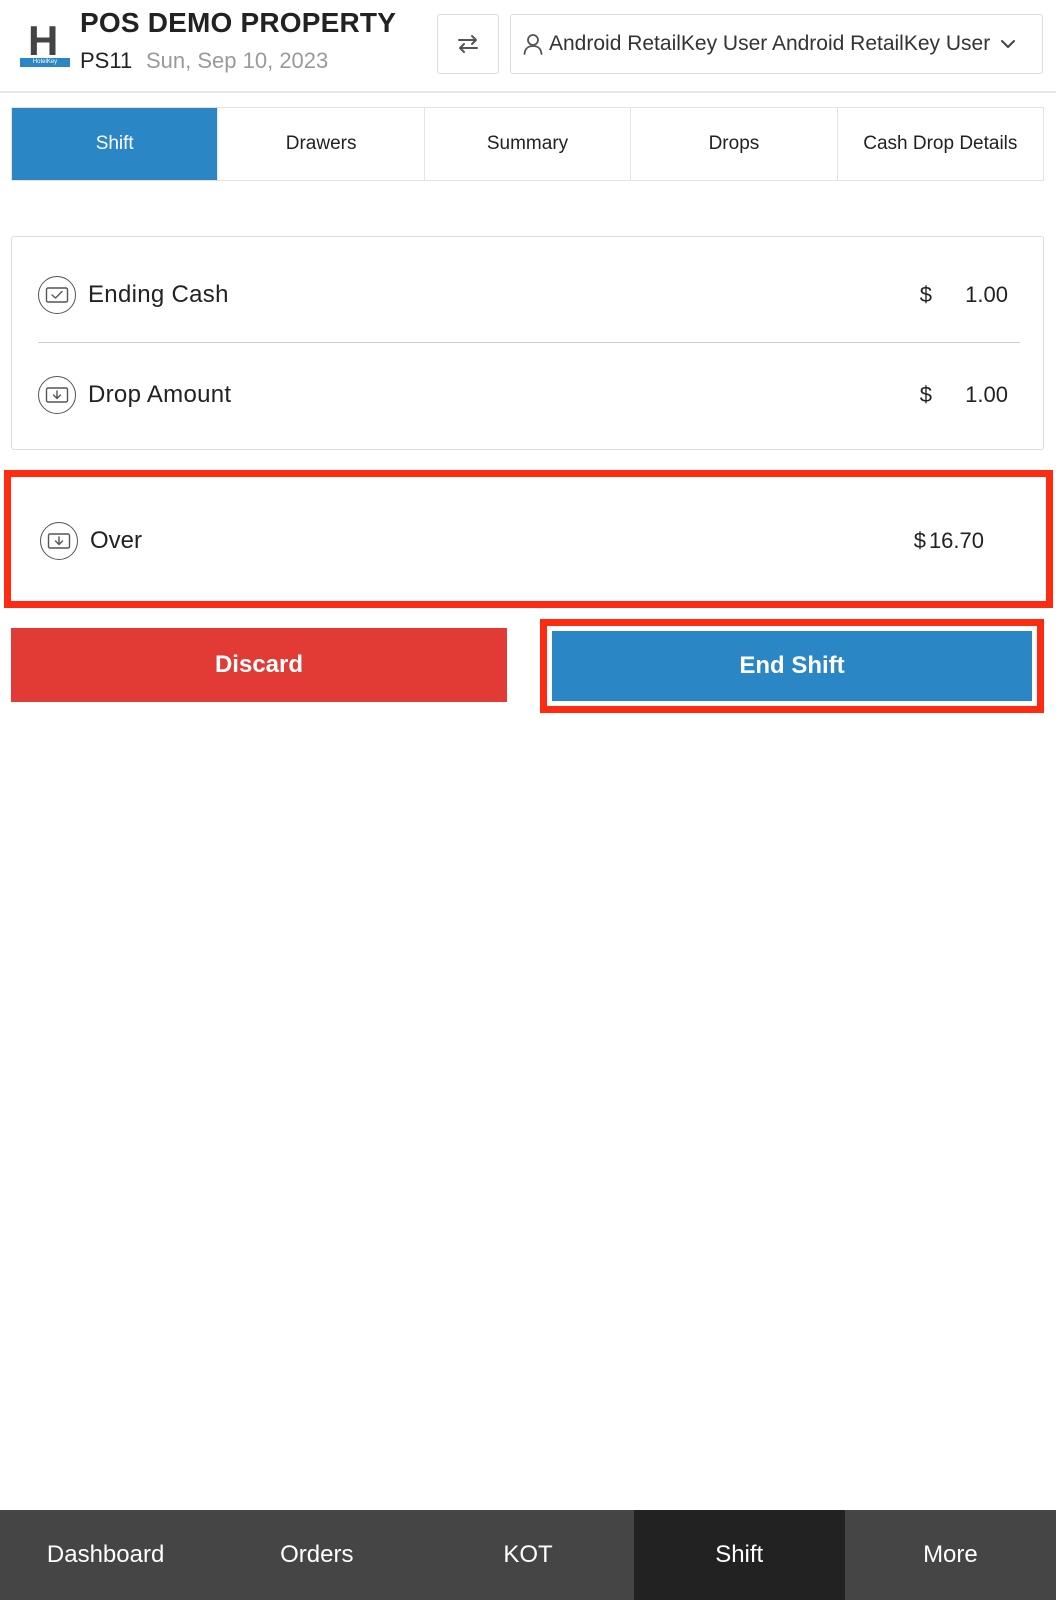  What do you see at coordinates (533, 44) in the screenshot?
I see `user-icon` at bounding box center [533, 44].